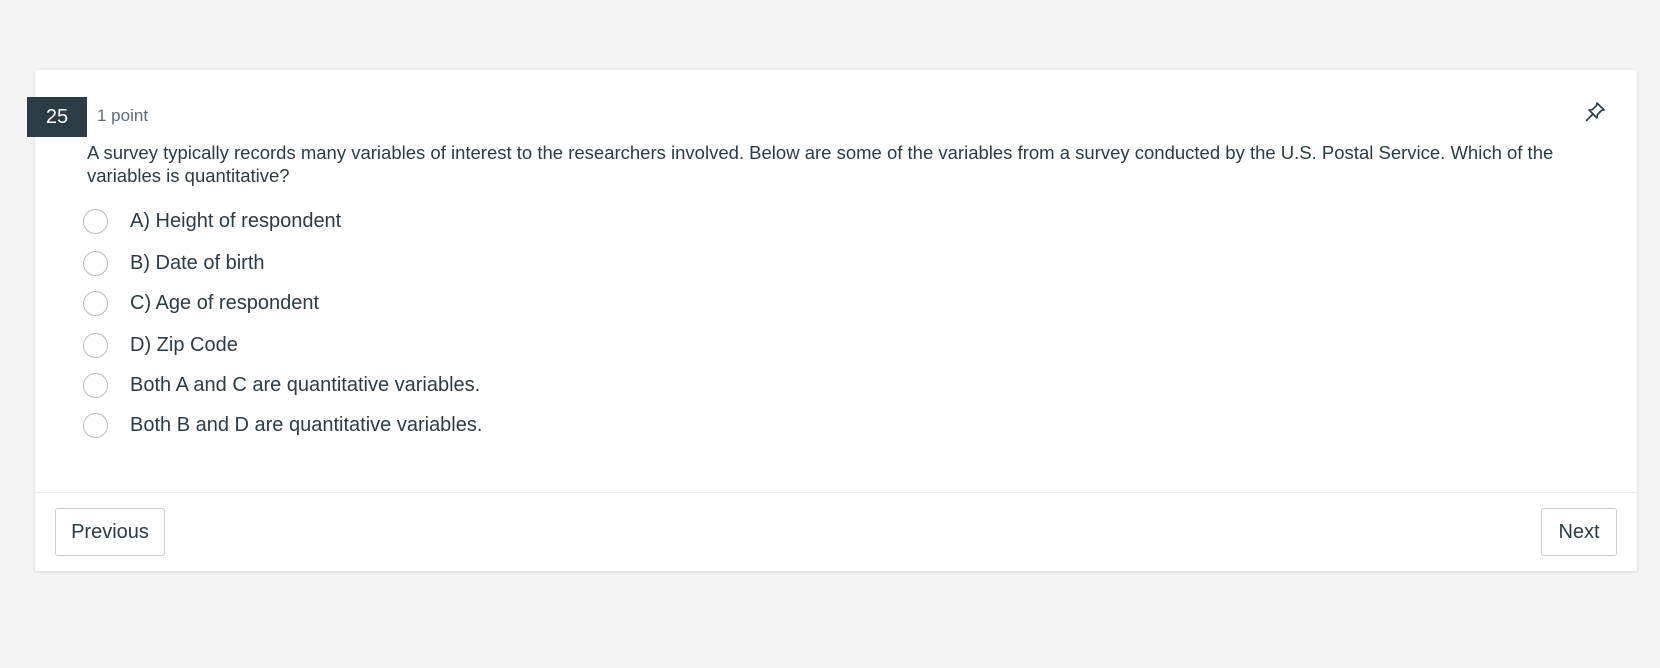 This screenshot has width=1660, height=668. Describe the element at coordinates (343, 345) in the screenshot. I see `answer-option-d: D) Zip Code` at that location.